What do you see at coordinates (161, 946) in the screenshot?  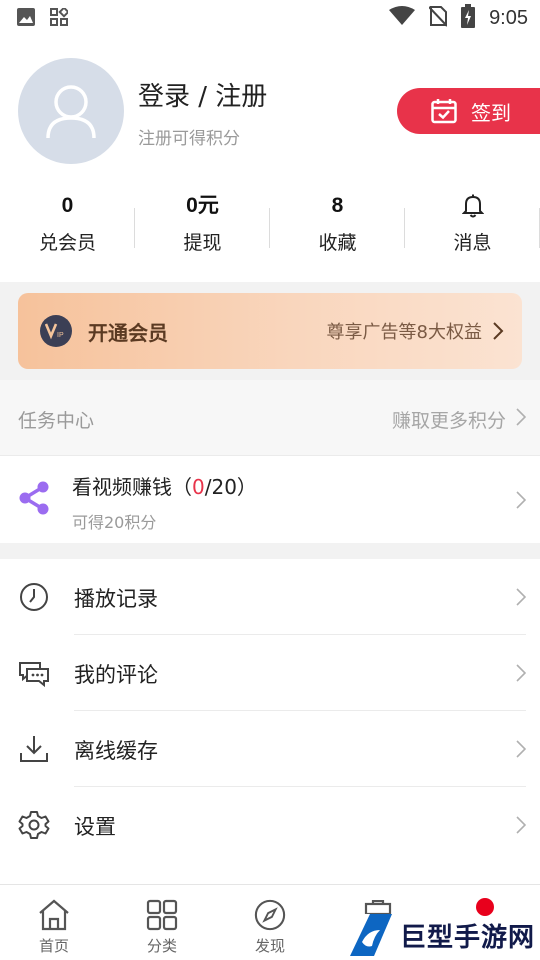 I see `nav-label: 分类` at bounding box center [161, 946].